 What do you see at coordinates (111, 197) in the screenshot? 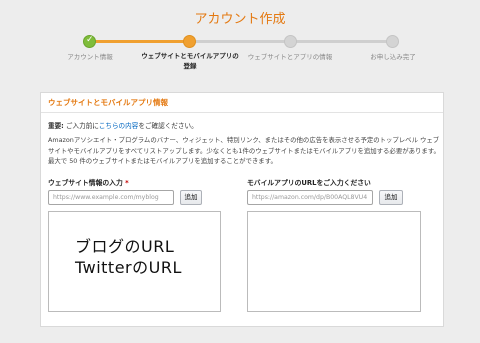
I see `website-url-input: https://www.example.com/myblog` at bounding box center [111, 197].